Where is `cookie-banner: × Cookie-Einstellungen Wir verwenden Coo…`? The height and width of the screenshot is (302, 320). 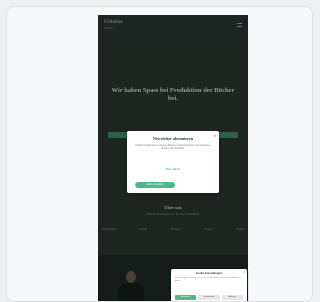 cookie-banner: × Cookie-Einstellungen Wir verwenden Coo… is located at coordinates (209, 285).